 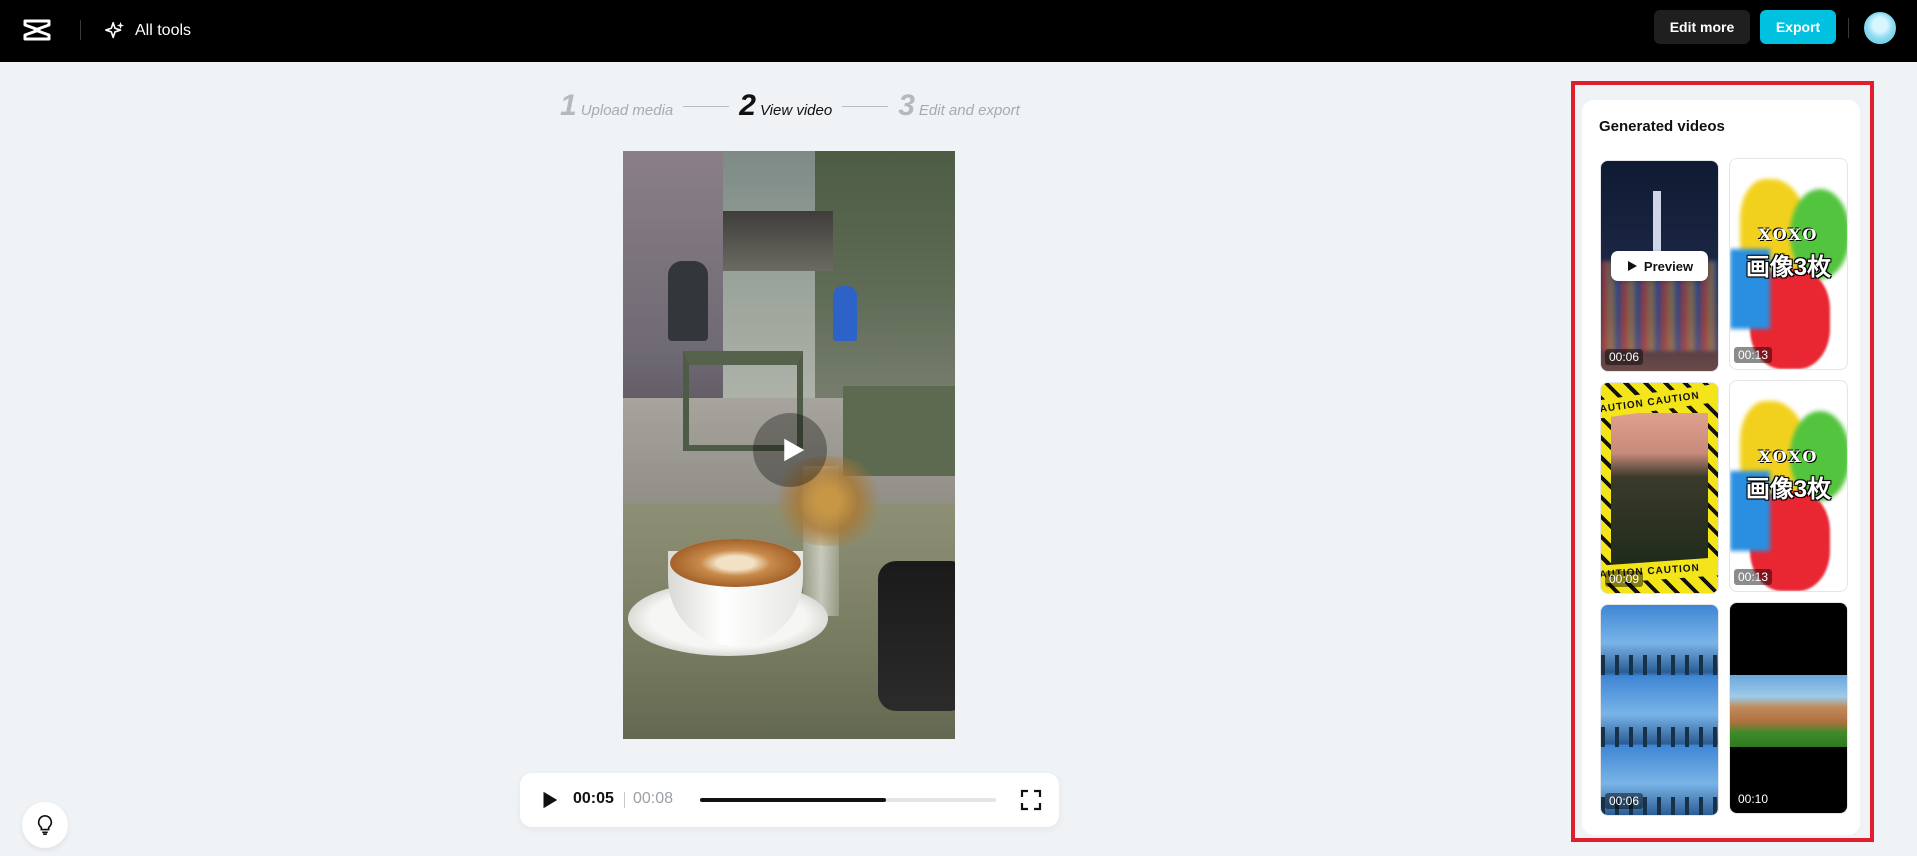 What do you see at coordinates (115, 30) in the screenshot?
I see `sparkle-icon` at bounding box center [115, 30].